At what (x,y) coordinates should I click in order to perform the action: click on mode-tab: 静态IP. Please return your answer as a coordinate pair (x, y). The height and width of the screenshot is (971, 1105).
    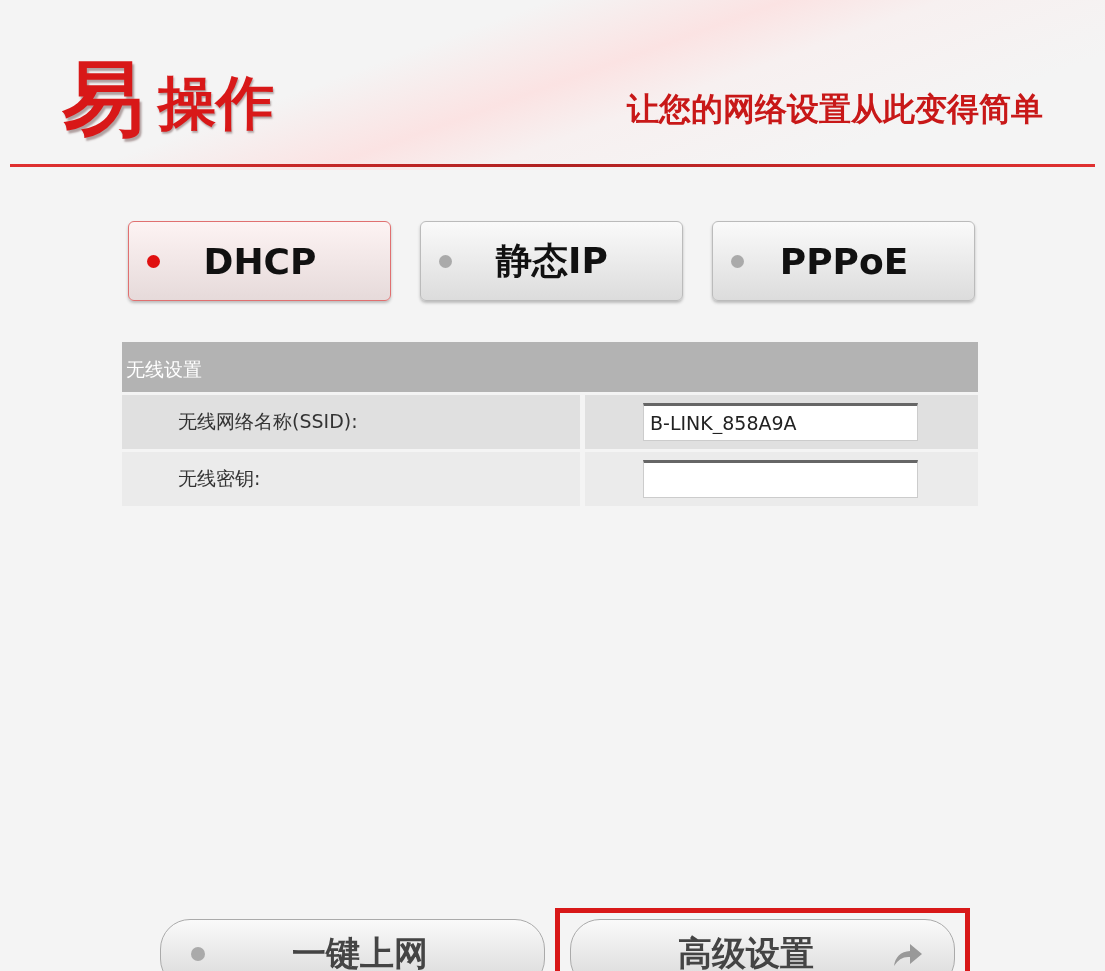
    Looking at the image, I should click on (551, 261).